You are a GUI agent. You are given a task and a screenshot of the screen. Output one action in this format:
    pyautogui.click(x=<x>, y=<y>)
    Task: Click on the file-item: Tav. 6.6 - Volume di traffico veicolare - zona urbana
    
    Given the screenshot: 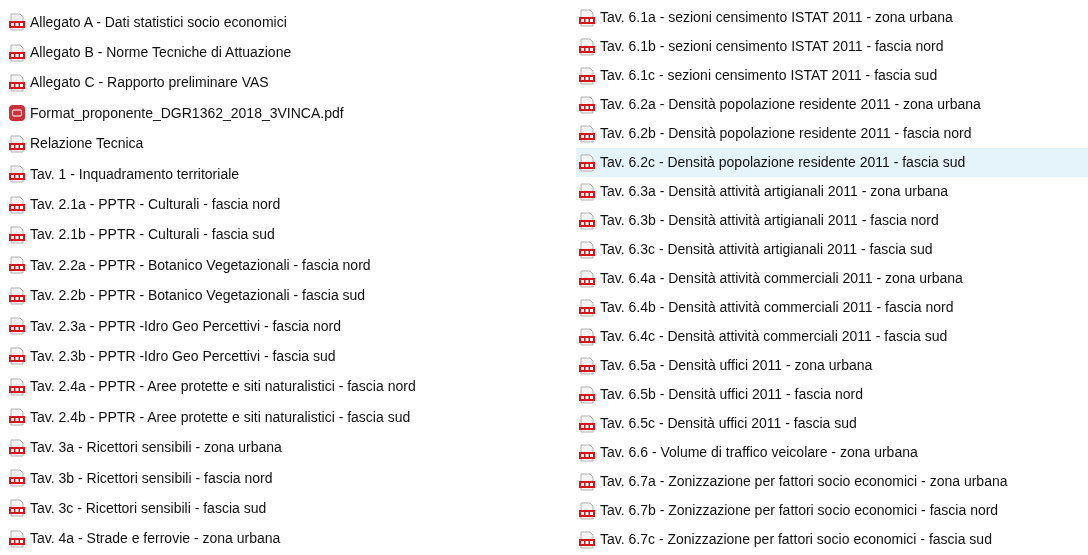 What is the action you would take?
    pyautogui.click(x=832, y=452)
    